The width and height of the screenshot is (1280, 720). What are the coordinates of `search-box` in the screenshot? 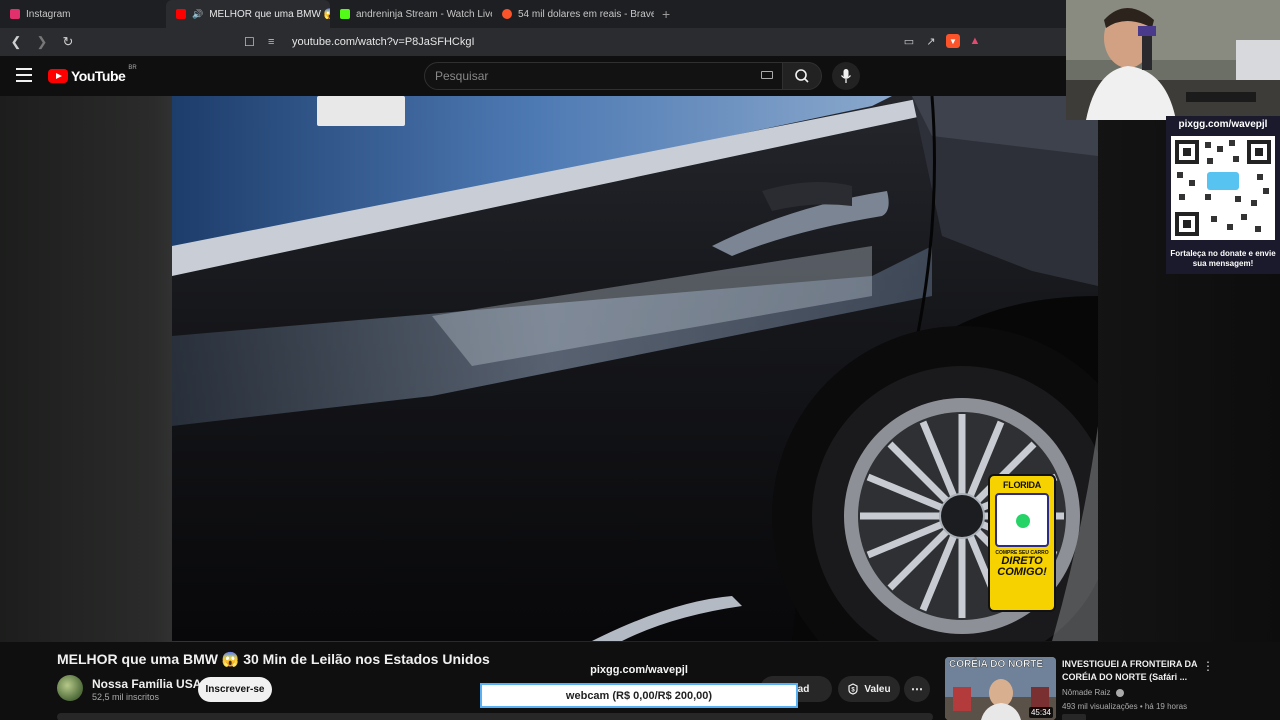 It's located at (604, 76).